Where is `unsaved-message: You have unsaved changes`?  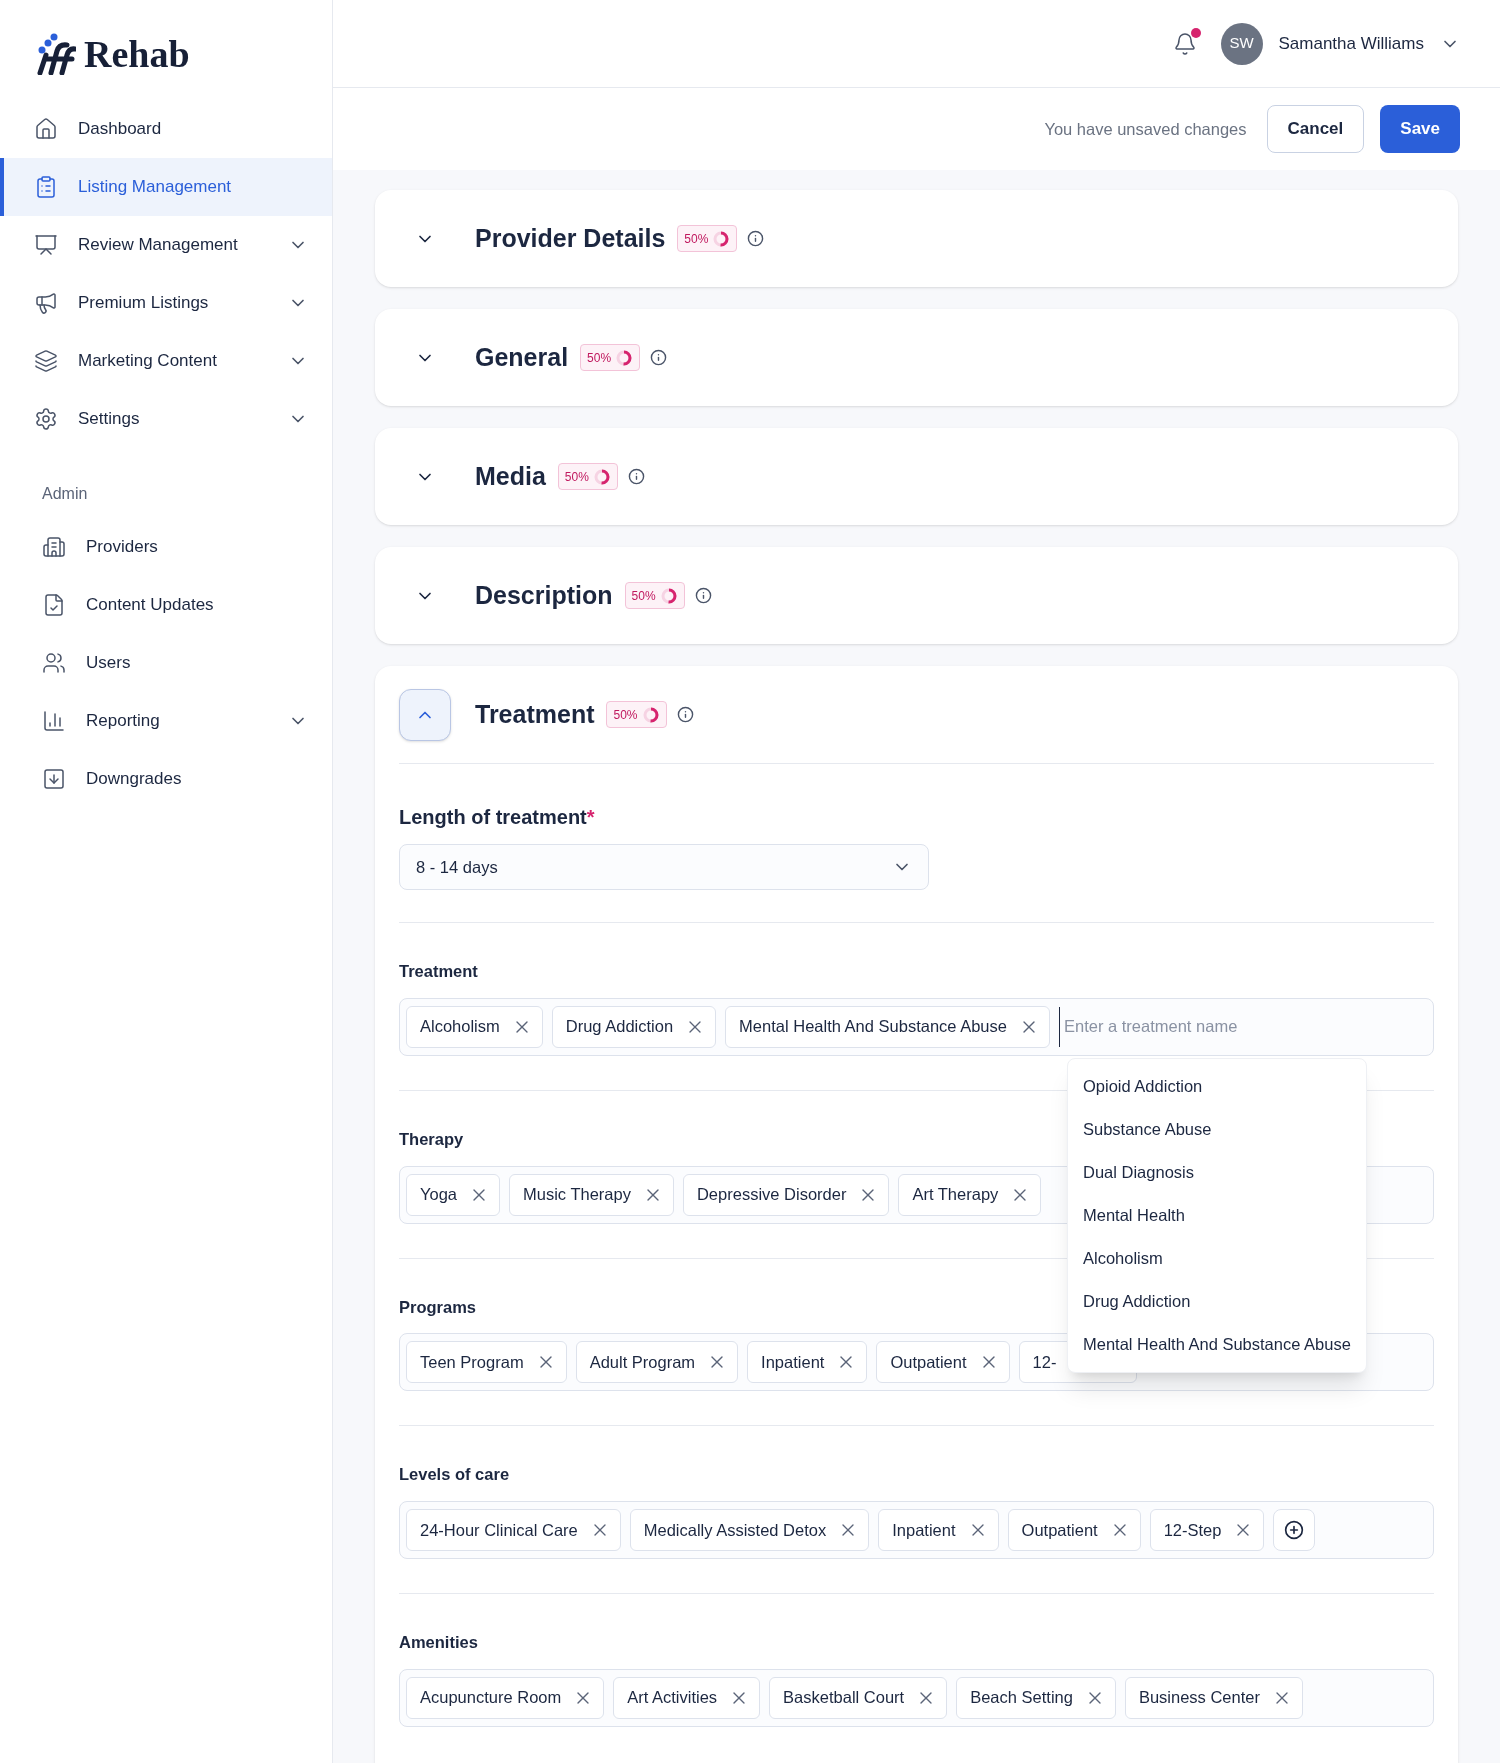
unsaved-message: You have unsaved changes is located at coordinates (1145, 129).